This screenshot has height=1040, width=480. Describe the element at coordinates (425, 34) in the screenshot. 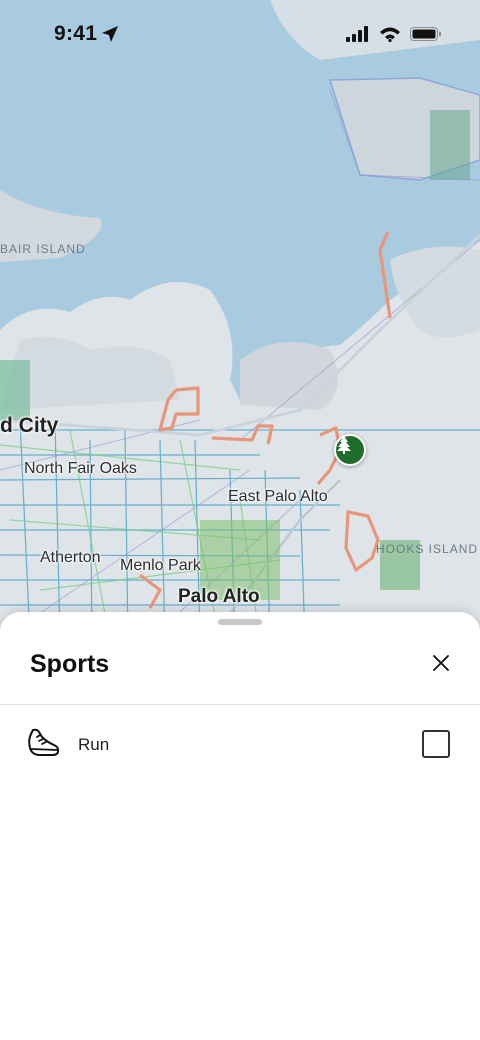

I see `battery-icon` at that location.